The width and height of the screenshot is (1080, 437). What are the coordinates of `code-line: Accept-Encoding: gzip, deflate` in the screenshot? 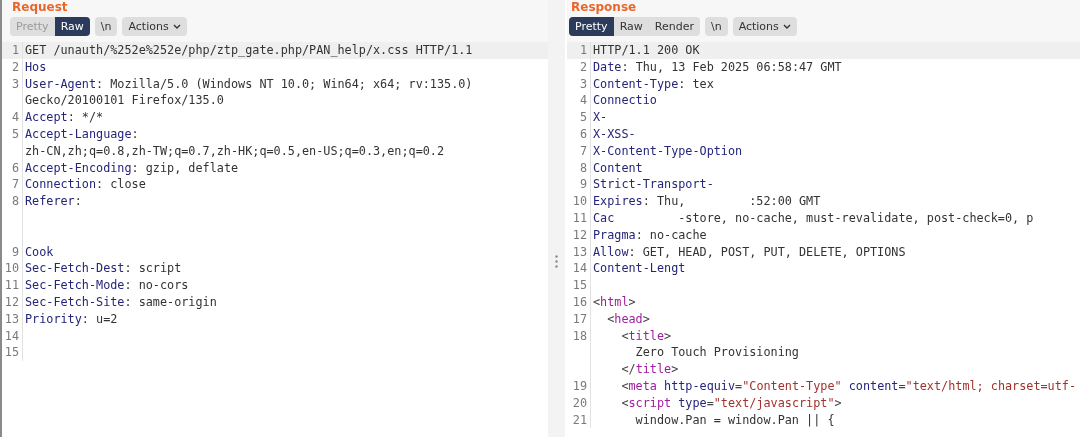 It's located at (132, 168).